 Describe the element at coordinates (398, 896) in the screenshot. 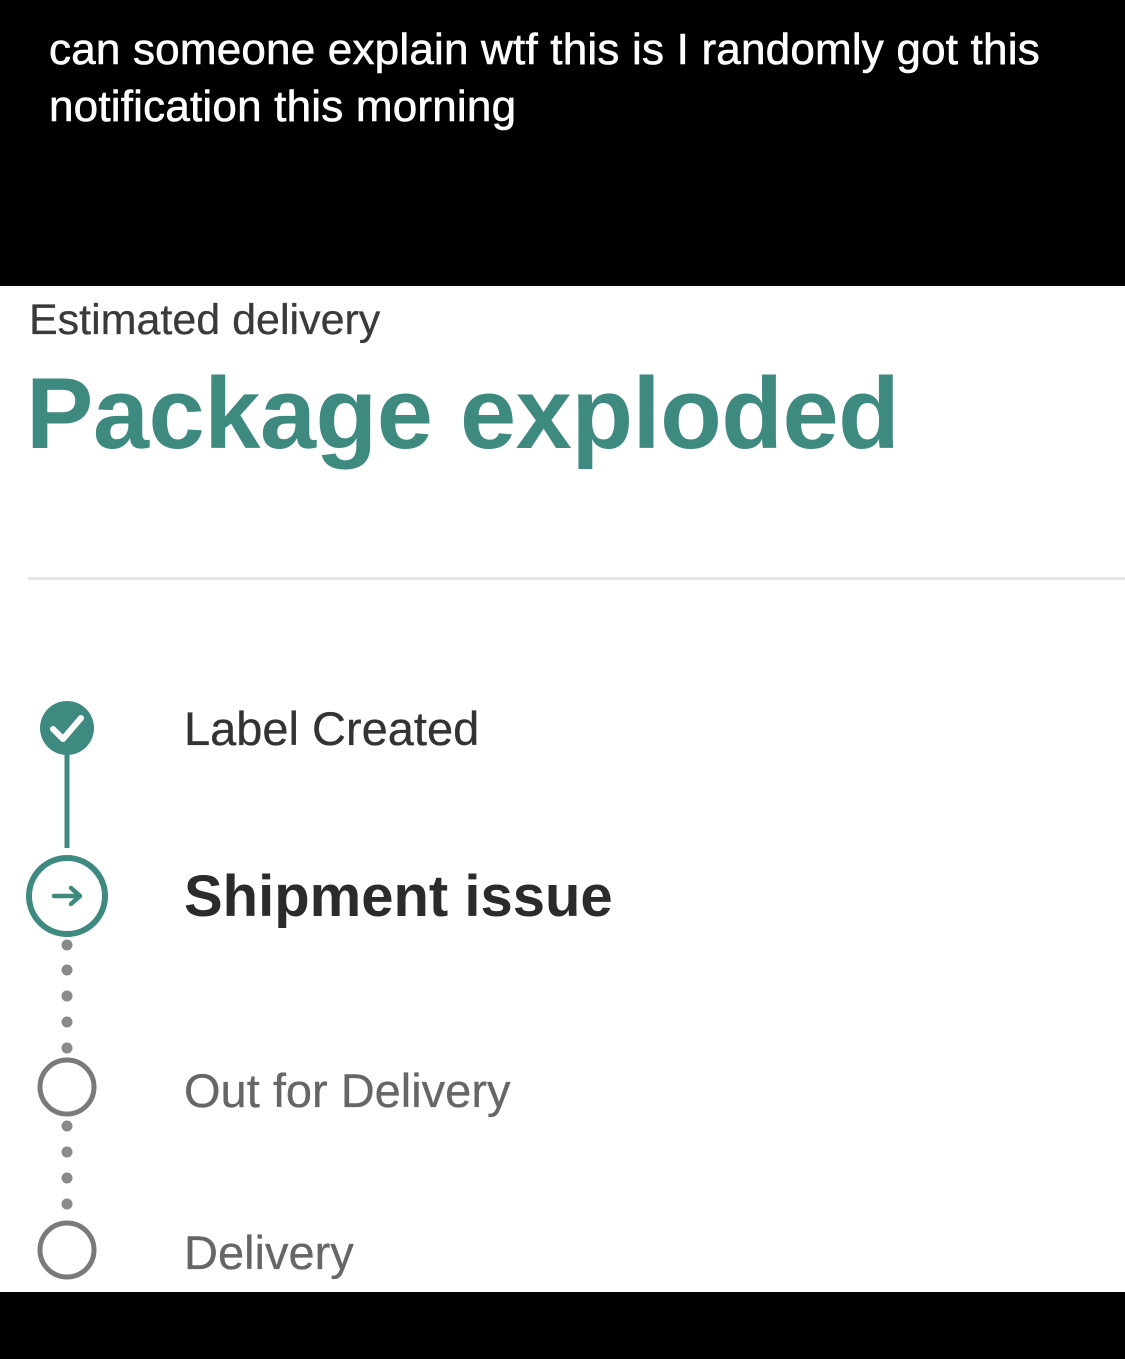

I see `step-shipment-issue: Shipment issue` at that location.